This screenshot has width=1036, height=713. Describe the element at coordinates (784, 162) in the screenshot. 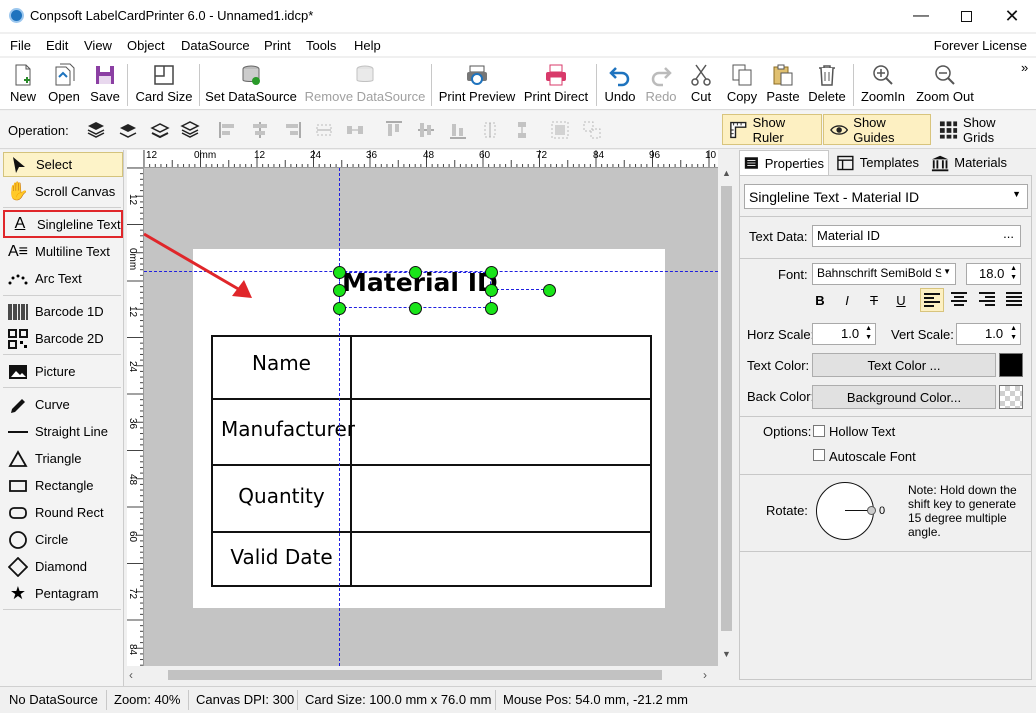

I see `tab-properties: Properties` at that location.